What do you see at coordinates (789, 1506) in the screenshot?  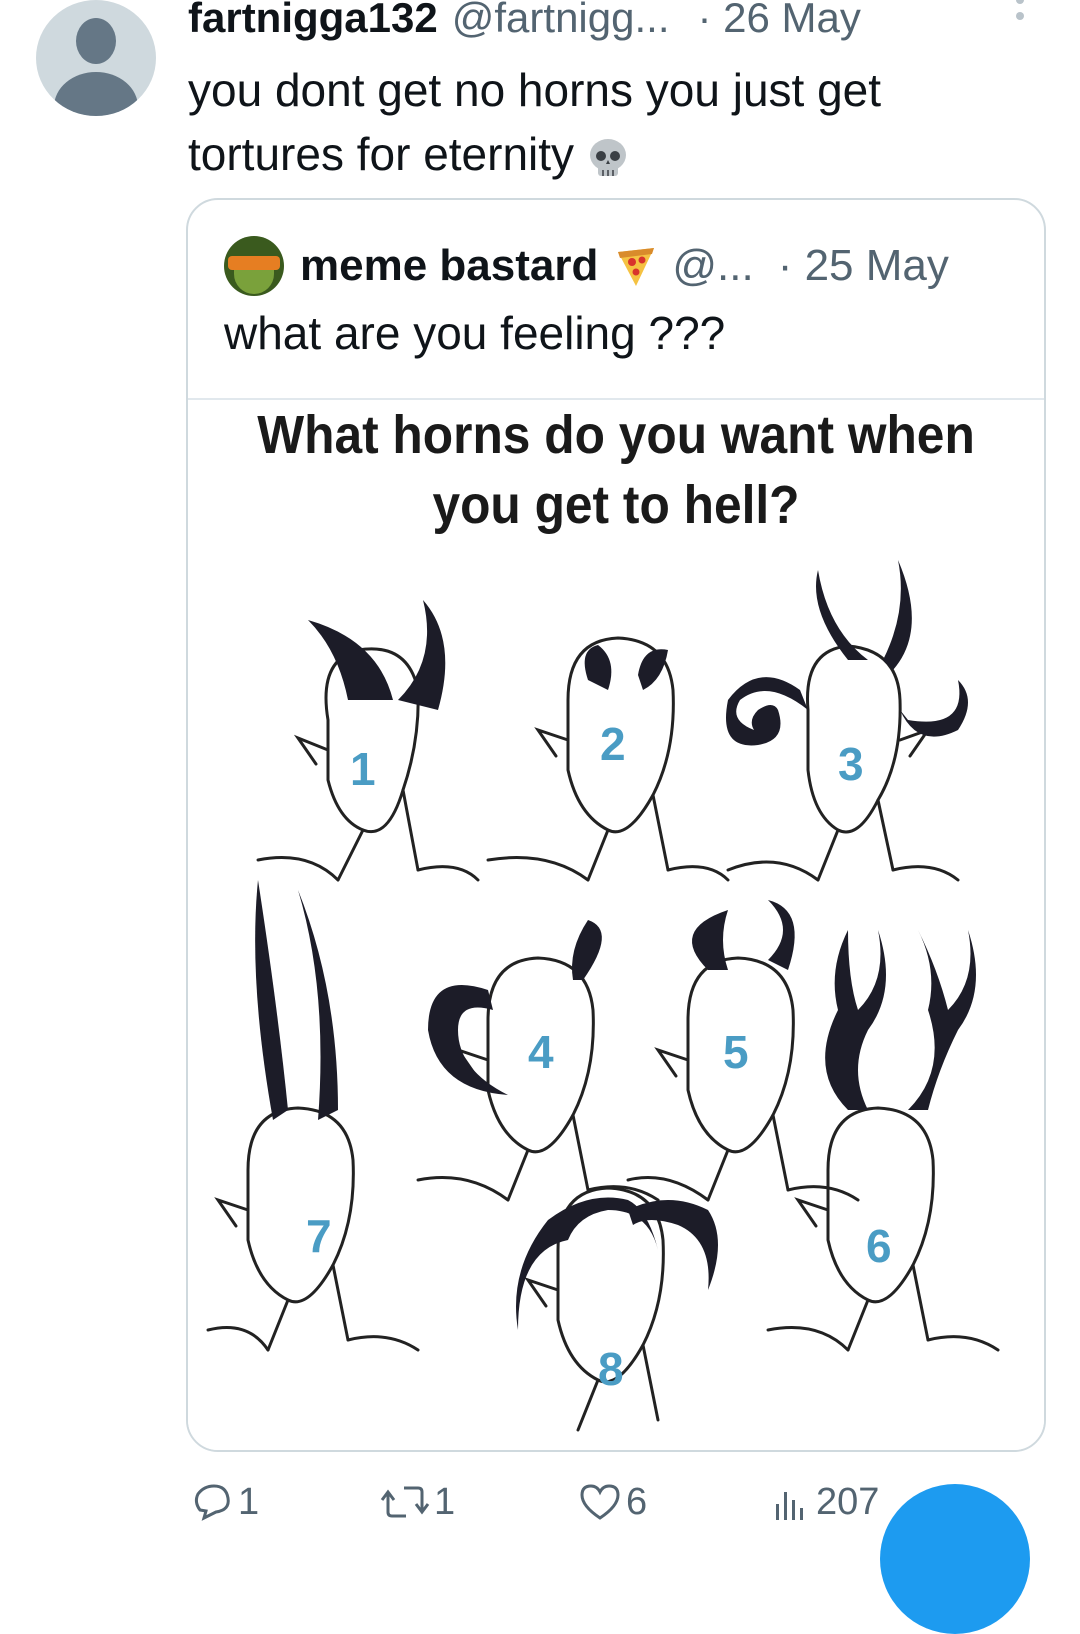 I see `views-icon` at bounding box center [789, 1506].